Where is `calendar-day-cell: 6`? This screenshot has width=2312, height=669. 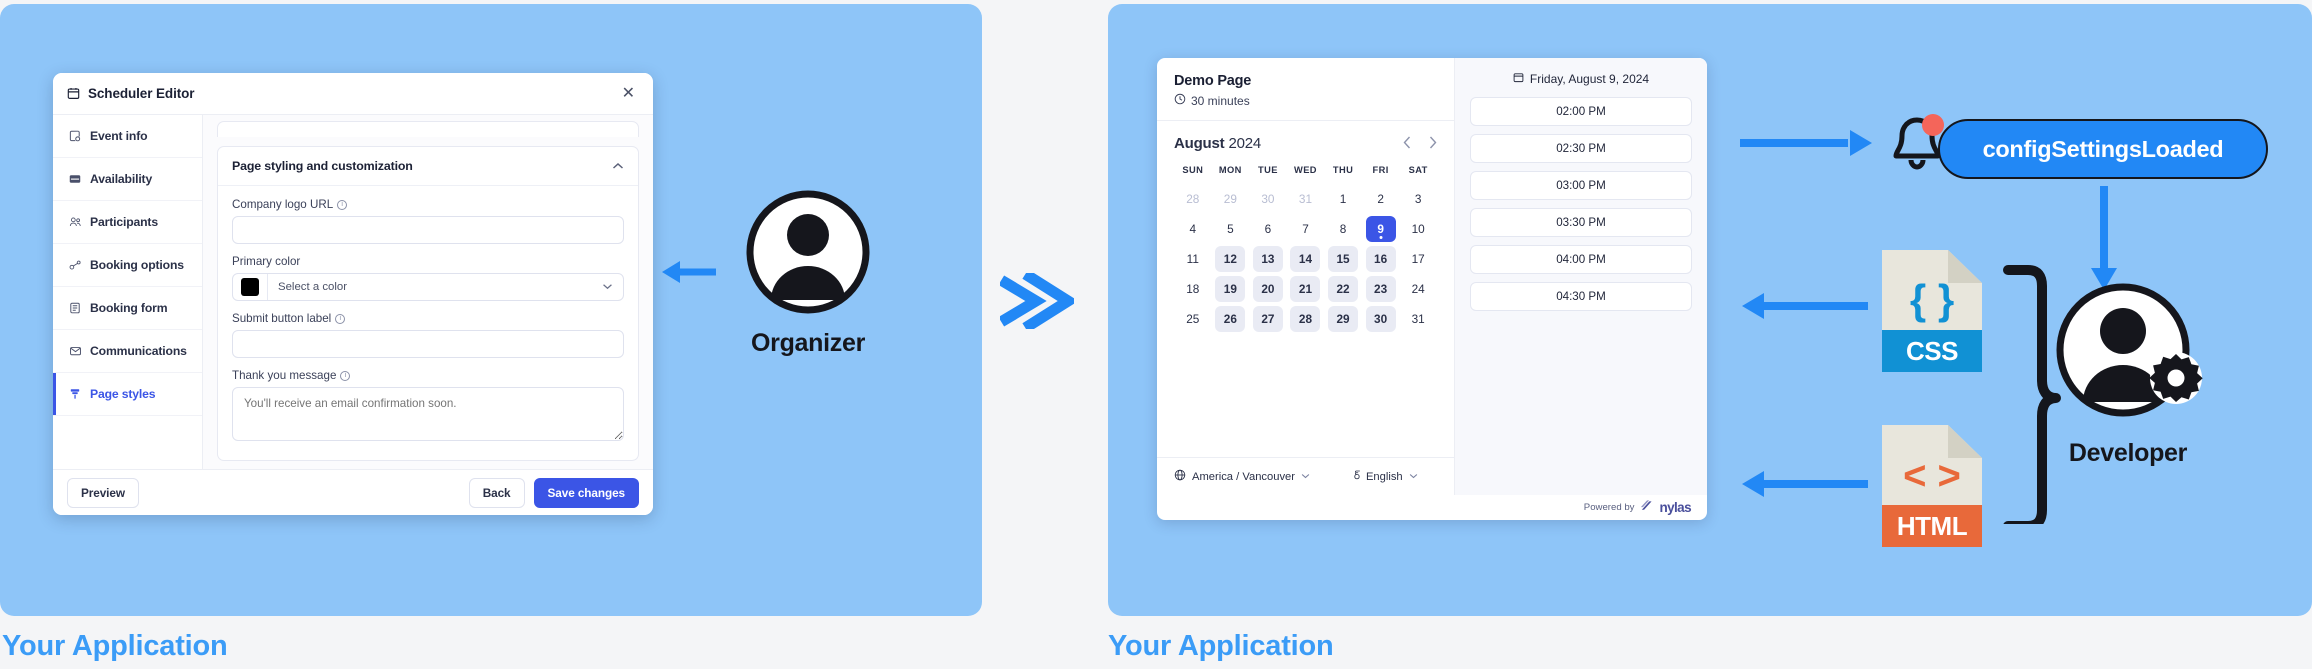 calendar-day-cell: 6 is located at coordinates (1268, 229).